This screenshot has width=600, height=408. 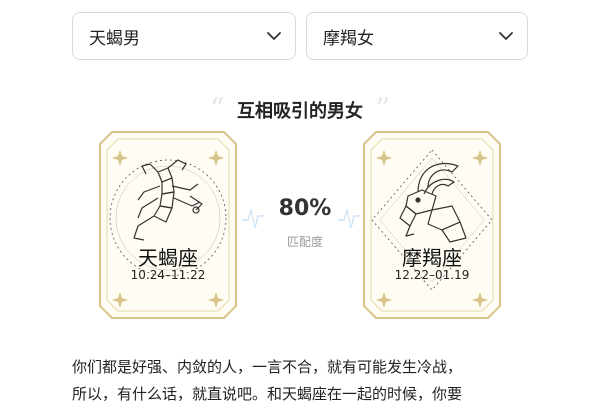 What do you see at coordinates (348, 38) in the screenshot?
I see `female-sign-value: 摩羯女` at bounding box center [348, 38].